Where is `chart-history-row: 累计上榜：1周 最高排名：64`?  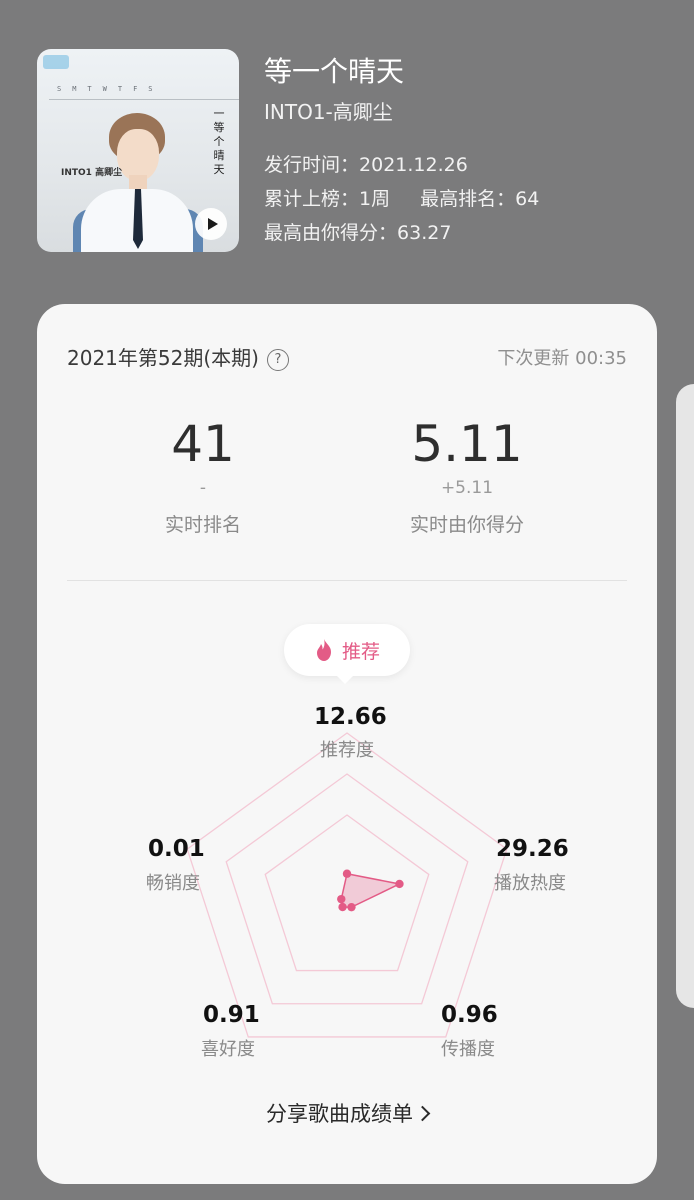
chart-history-row: 累计上榜：1周 最高排名：64 is located at coordinates (401, 197).